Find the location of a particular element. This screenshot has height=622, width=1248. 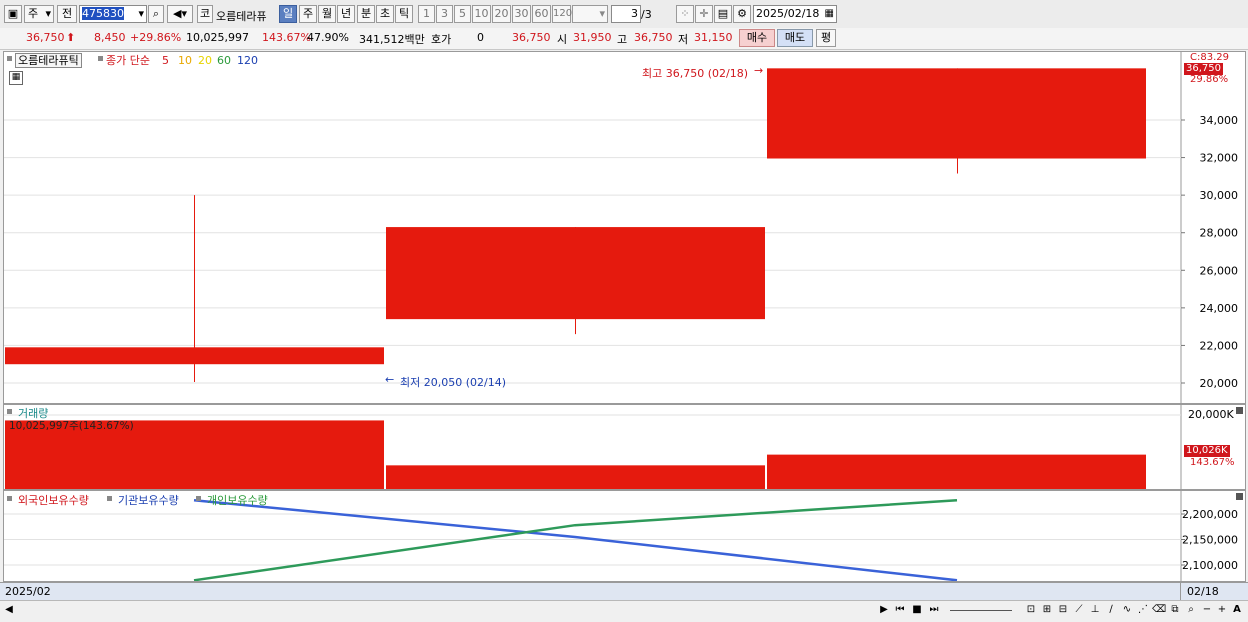

wave-tool-icon: ∿ is located at coordinates (1127, 610).